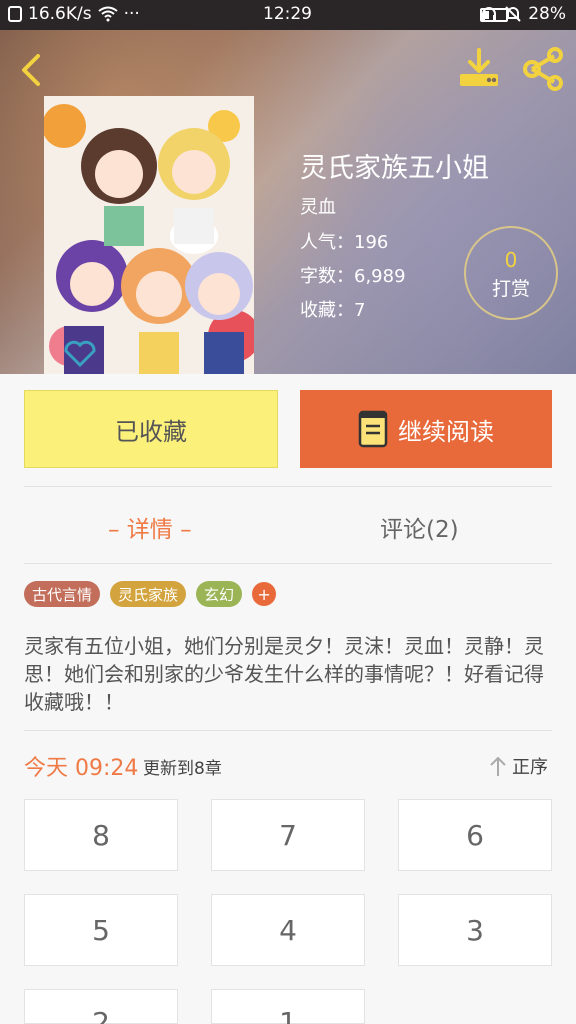 This screenshot has height=1024, width=576. Describe the element at coordinates (288, 930) in the screenshot. I see `chapter-button: 4` at that location.